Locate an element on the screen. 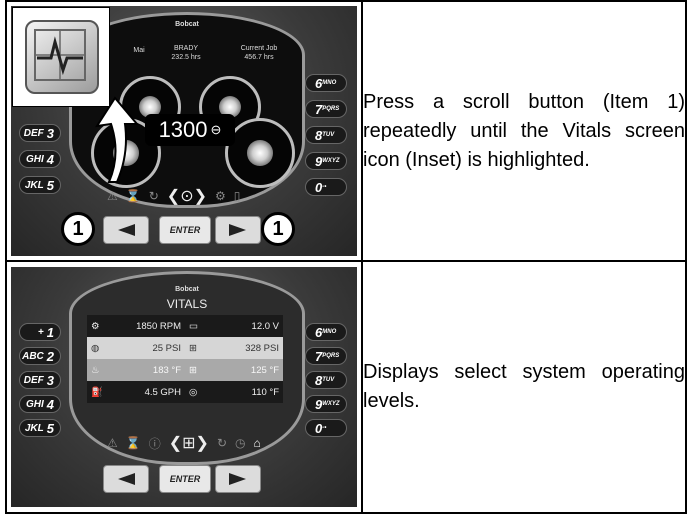 Image resolution: width=689 pixels, height=518 pixels. vital-value: 328 PSI is located at coordinates (245, 348).